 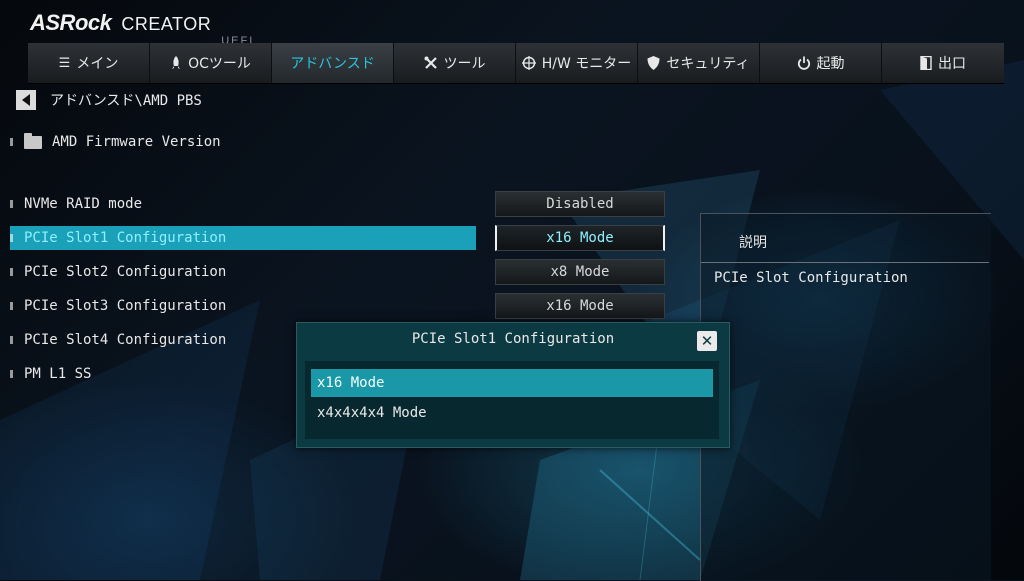 I want to click on setting-label: NVMe RAID mode, so click(x=83, y=204).